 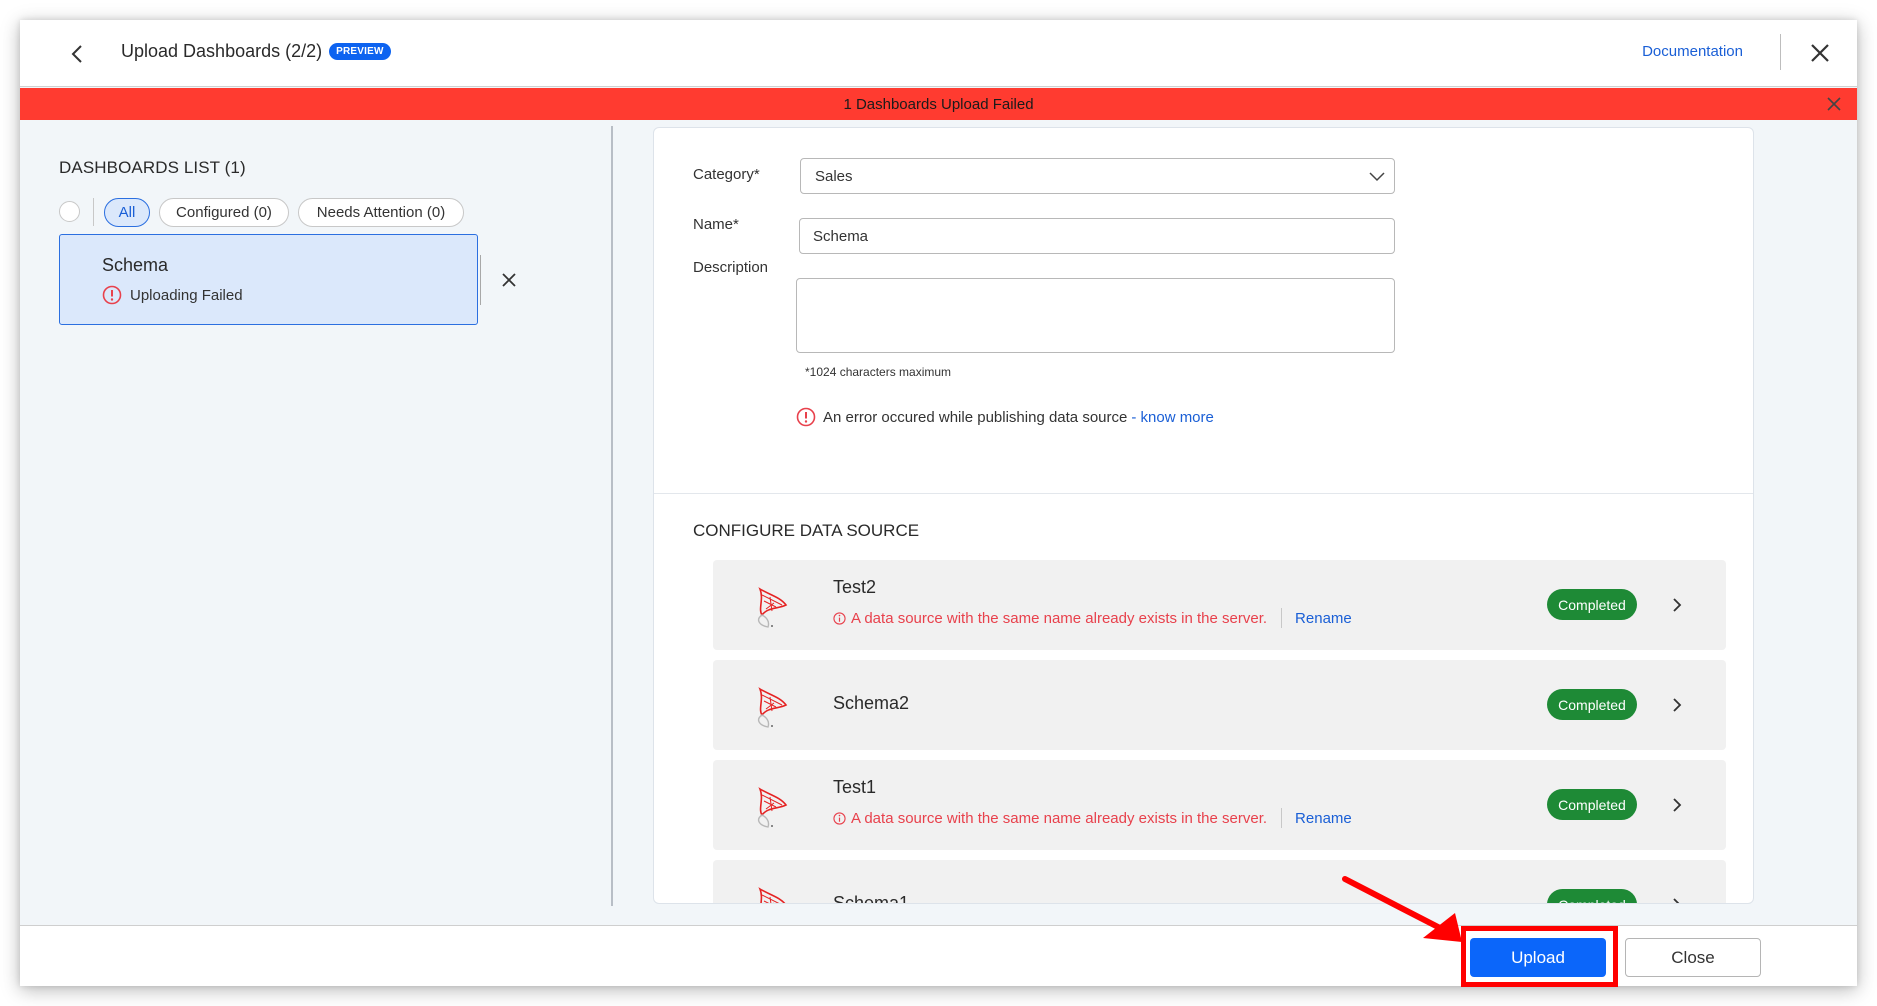 I want to click on dashboard-status: Uploading Failed, so click(x=172, y=295).